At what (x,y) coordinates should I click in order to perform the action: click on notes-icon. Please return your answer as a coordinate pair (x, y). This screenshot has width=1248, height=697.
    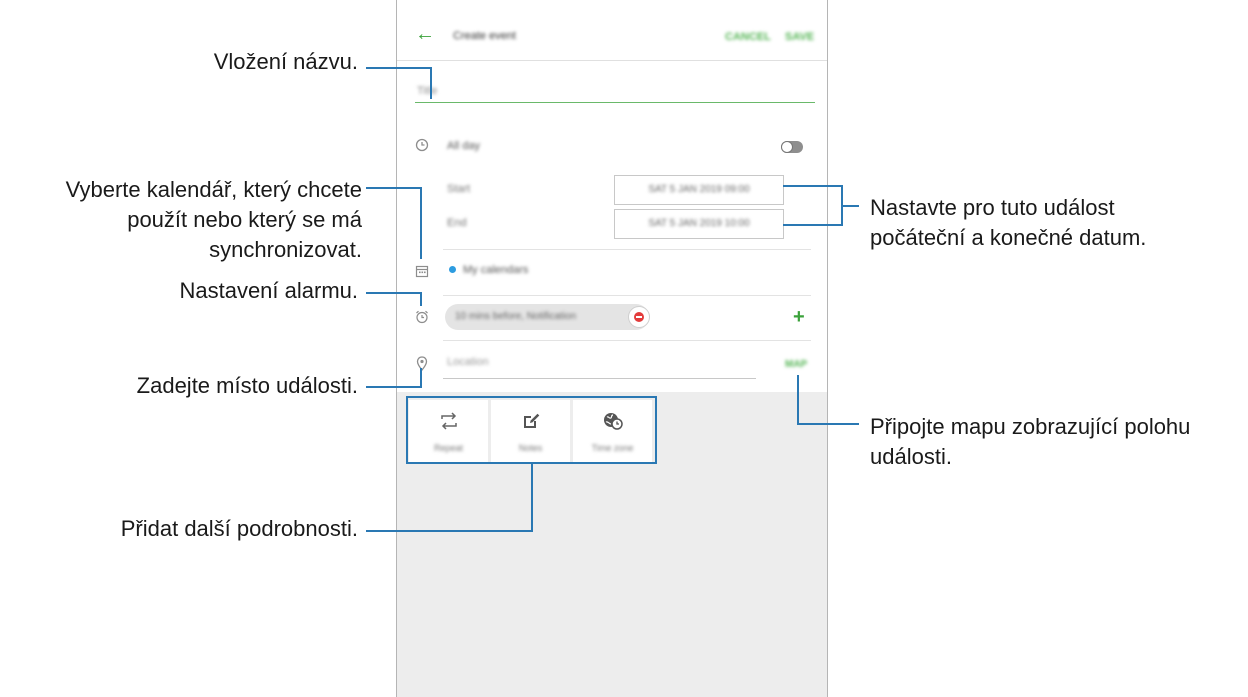
    Looking at the image, I should click on (530, 424).